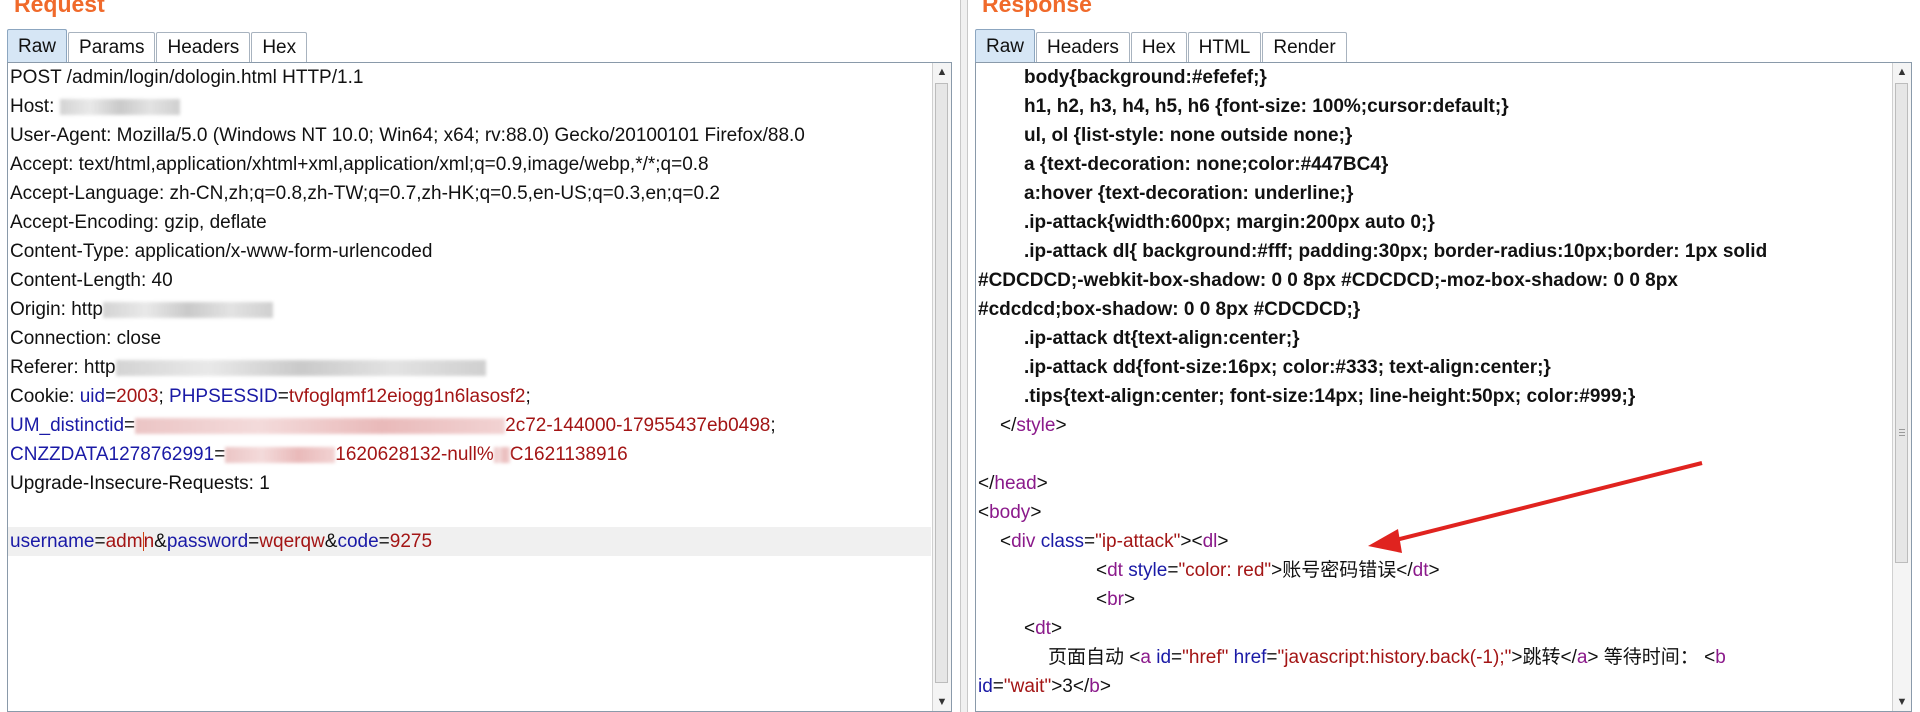  Describe the element at coordinates (59, 8) in the screenshot. I see `request-title: Request` at that location.